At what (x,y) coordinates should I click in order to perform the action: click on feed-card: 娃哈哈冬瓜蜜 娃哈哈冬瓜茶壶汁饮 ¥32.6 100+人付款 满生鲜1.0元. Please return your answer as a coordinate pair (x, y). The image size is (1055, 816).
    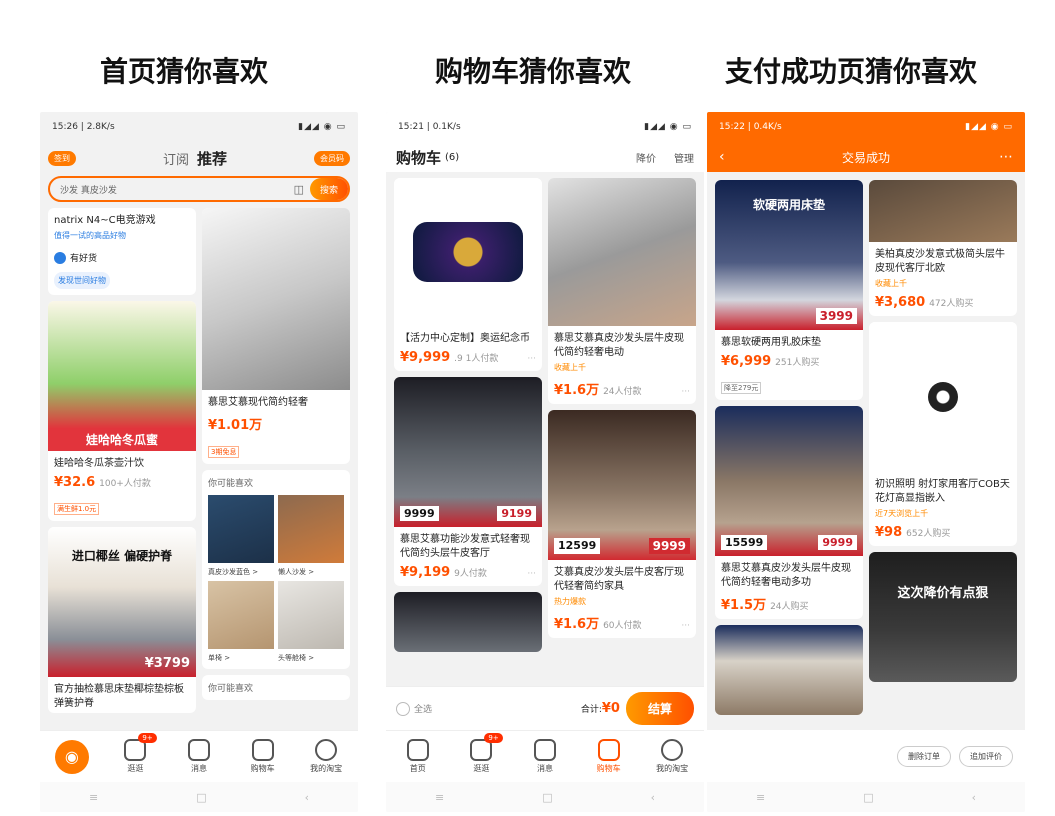
    Looking at the image, I should click on (122, 411).